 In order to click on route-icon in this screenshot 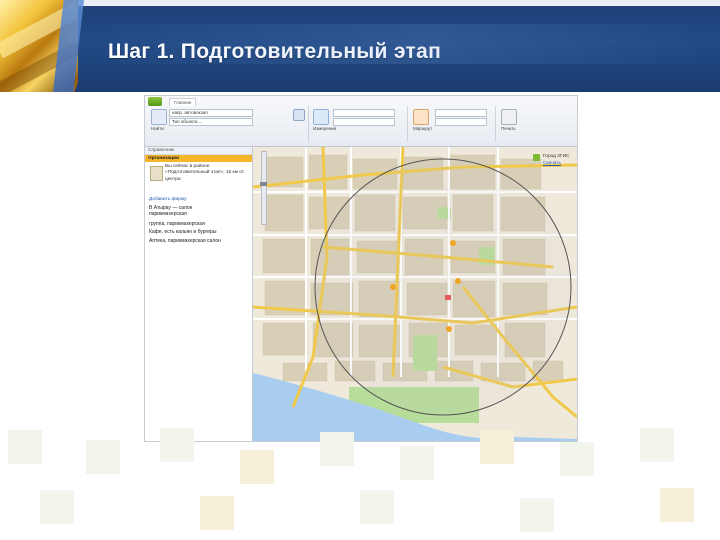, I will do `click(421, 117)`.